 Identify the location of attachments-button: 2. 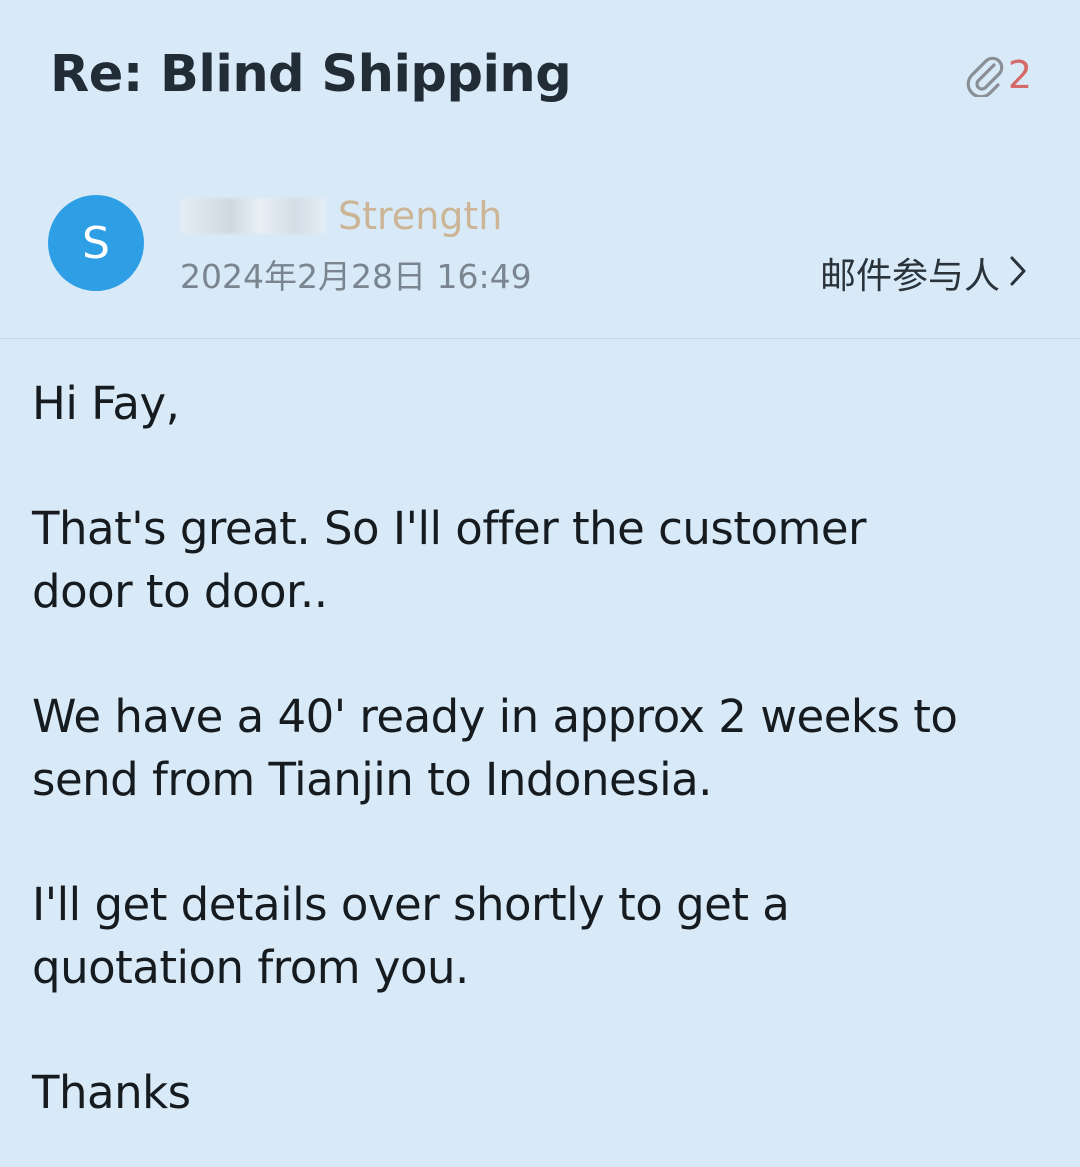
(998, 75).